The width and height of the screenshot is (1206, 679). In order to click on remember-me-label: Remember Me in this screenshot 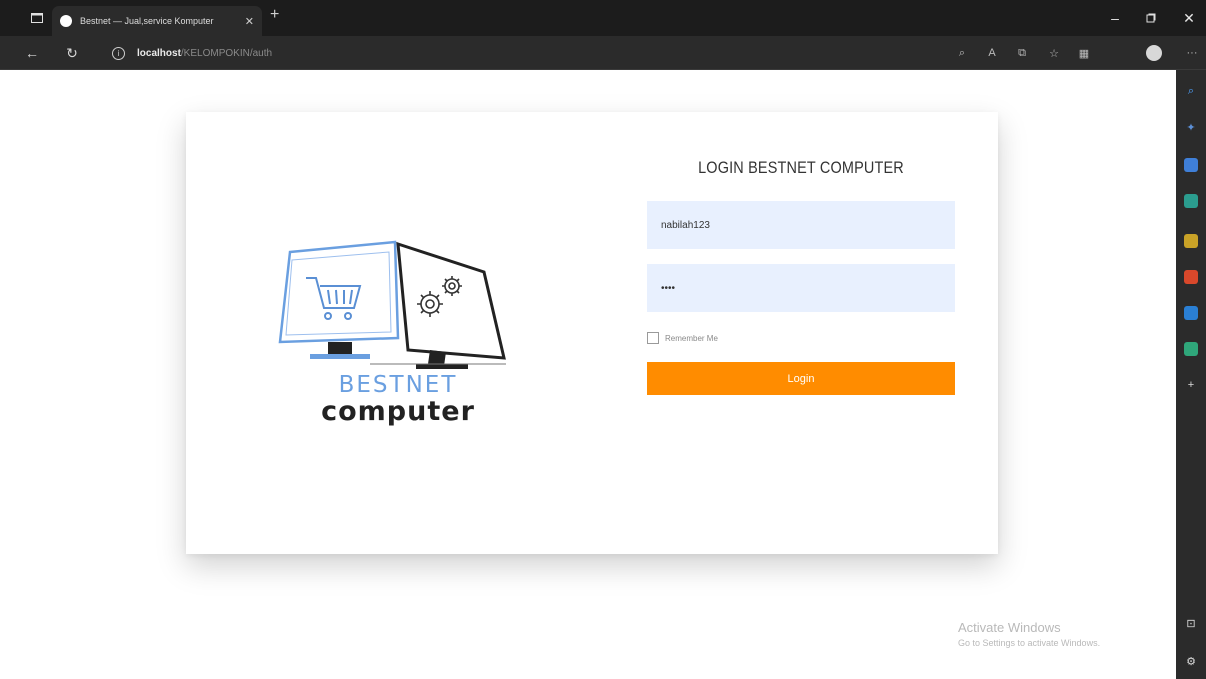, I will do `click(691, 338)`.